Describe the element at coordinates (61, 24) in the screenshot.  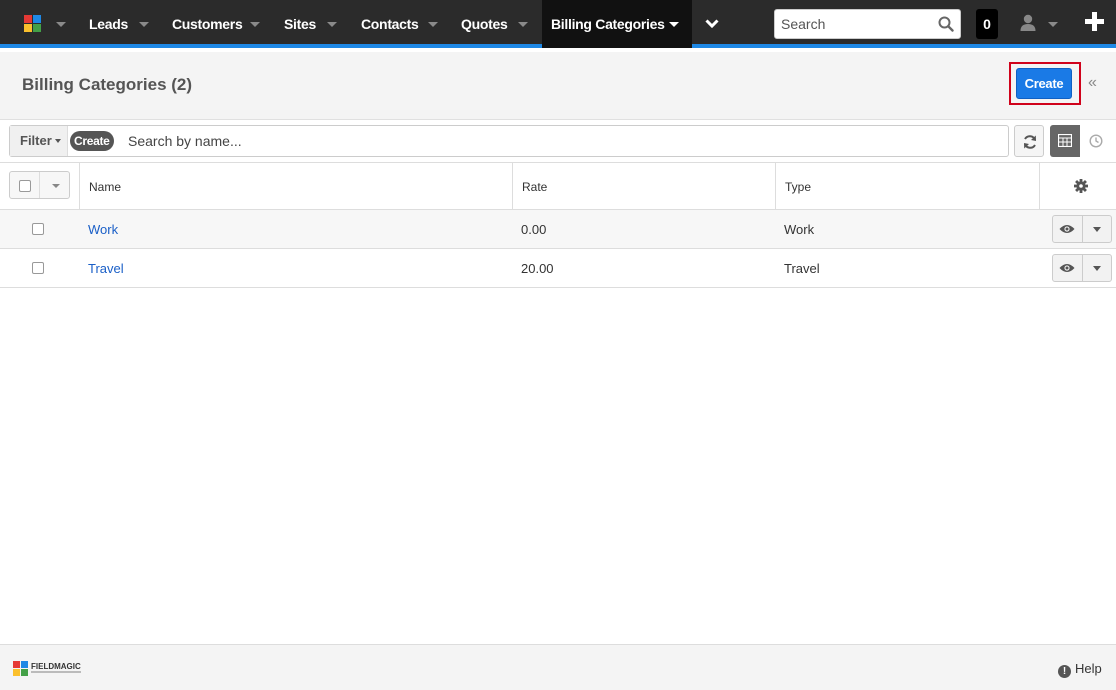
I see `logo-menu-chevron-icon` at that location.